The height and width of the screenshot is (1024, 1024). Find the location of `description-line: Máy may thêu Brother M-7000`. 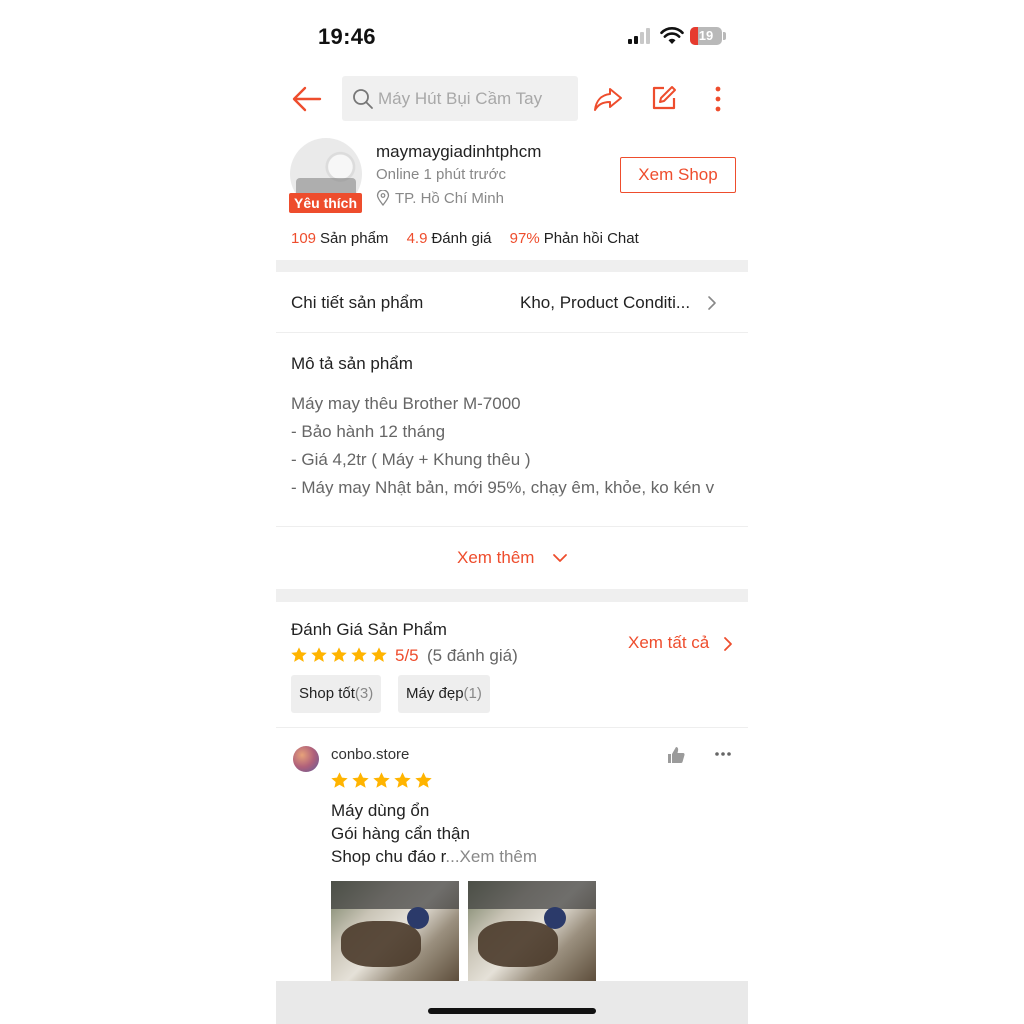

description-line: Máy may thêu Brother M-7000 is located at coordinates (406, 403).